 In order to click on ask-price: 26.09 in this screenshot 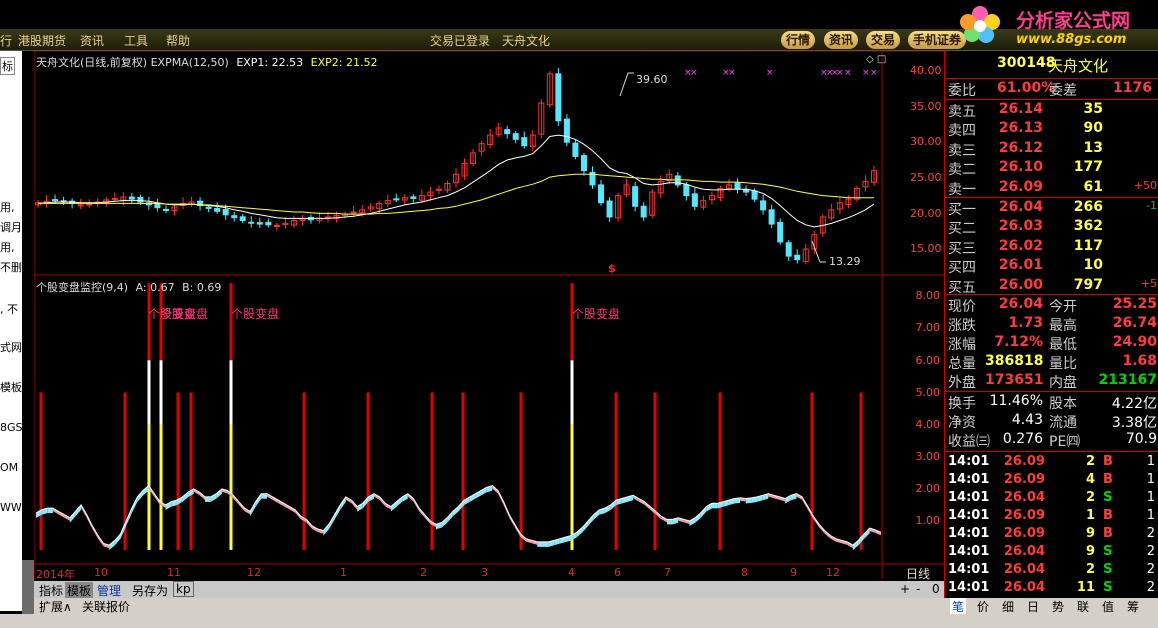, I will do `click(1020, 186)`.